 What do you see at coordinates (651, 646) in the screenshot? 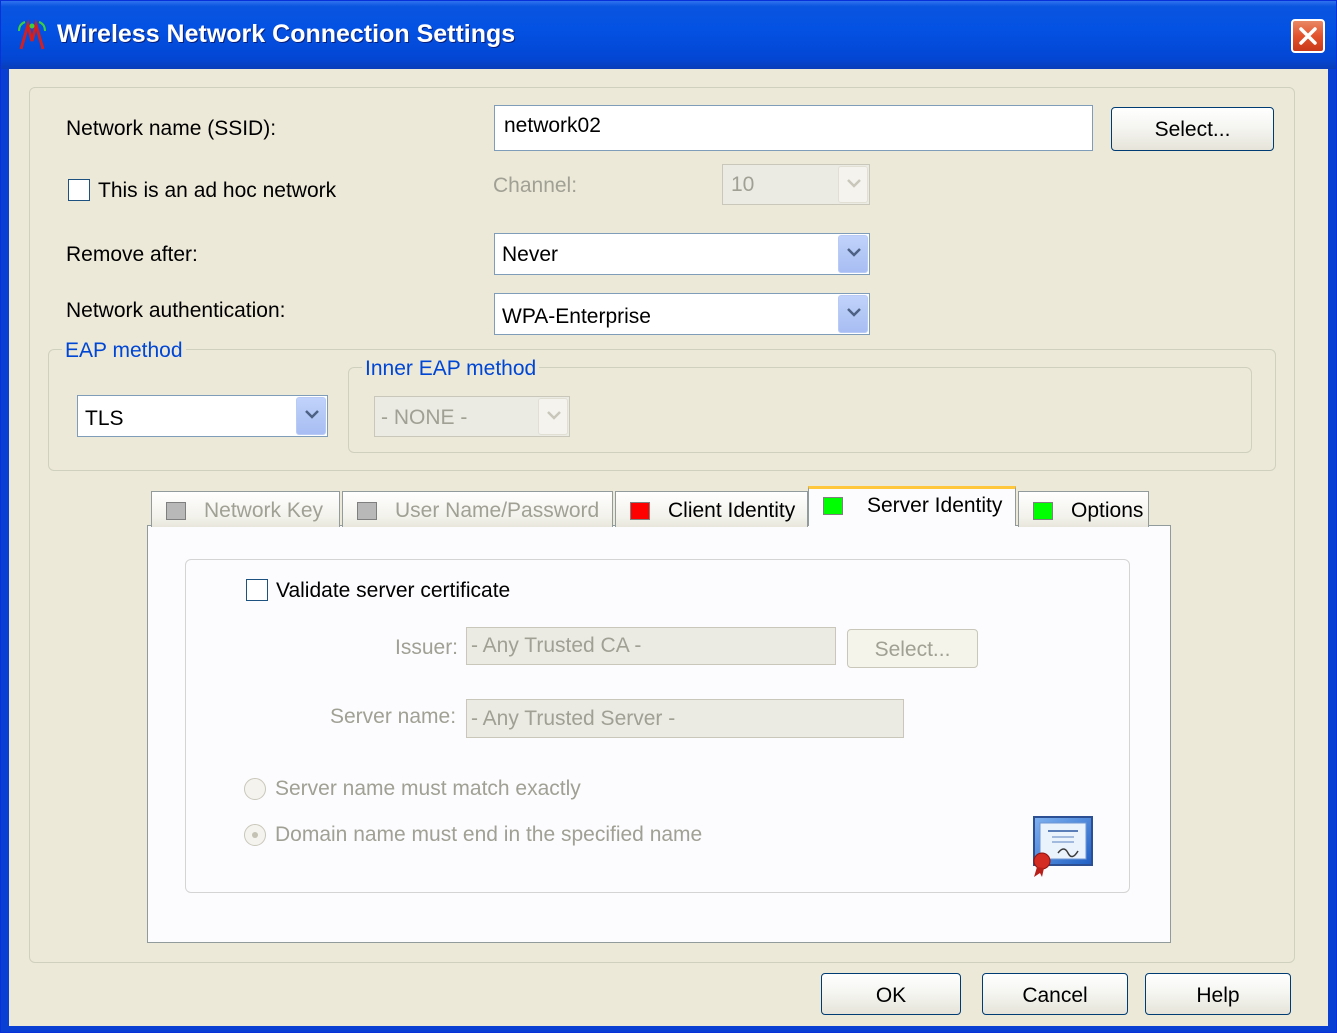
I see `issuer-input: - Any Trusted CA -` at bounding box center [651, 646].